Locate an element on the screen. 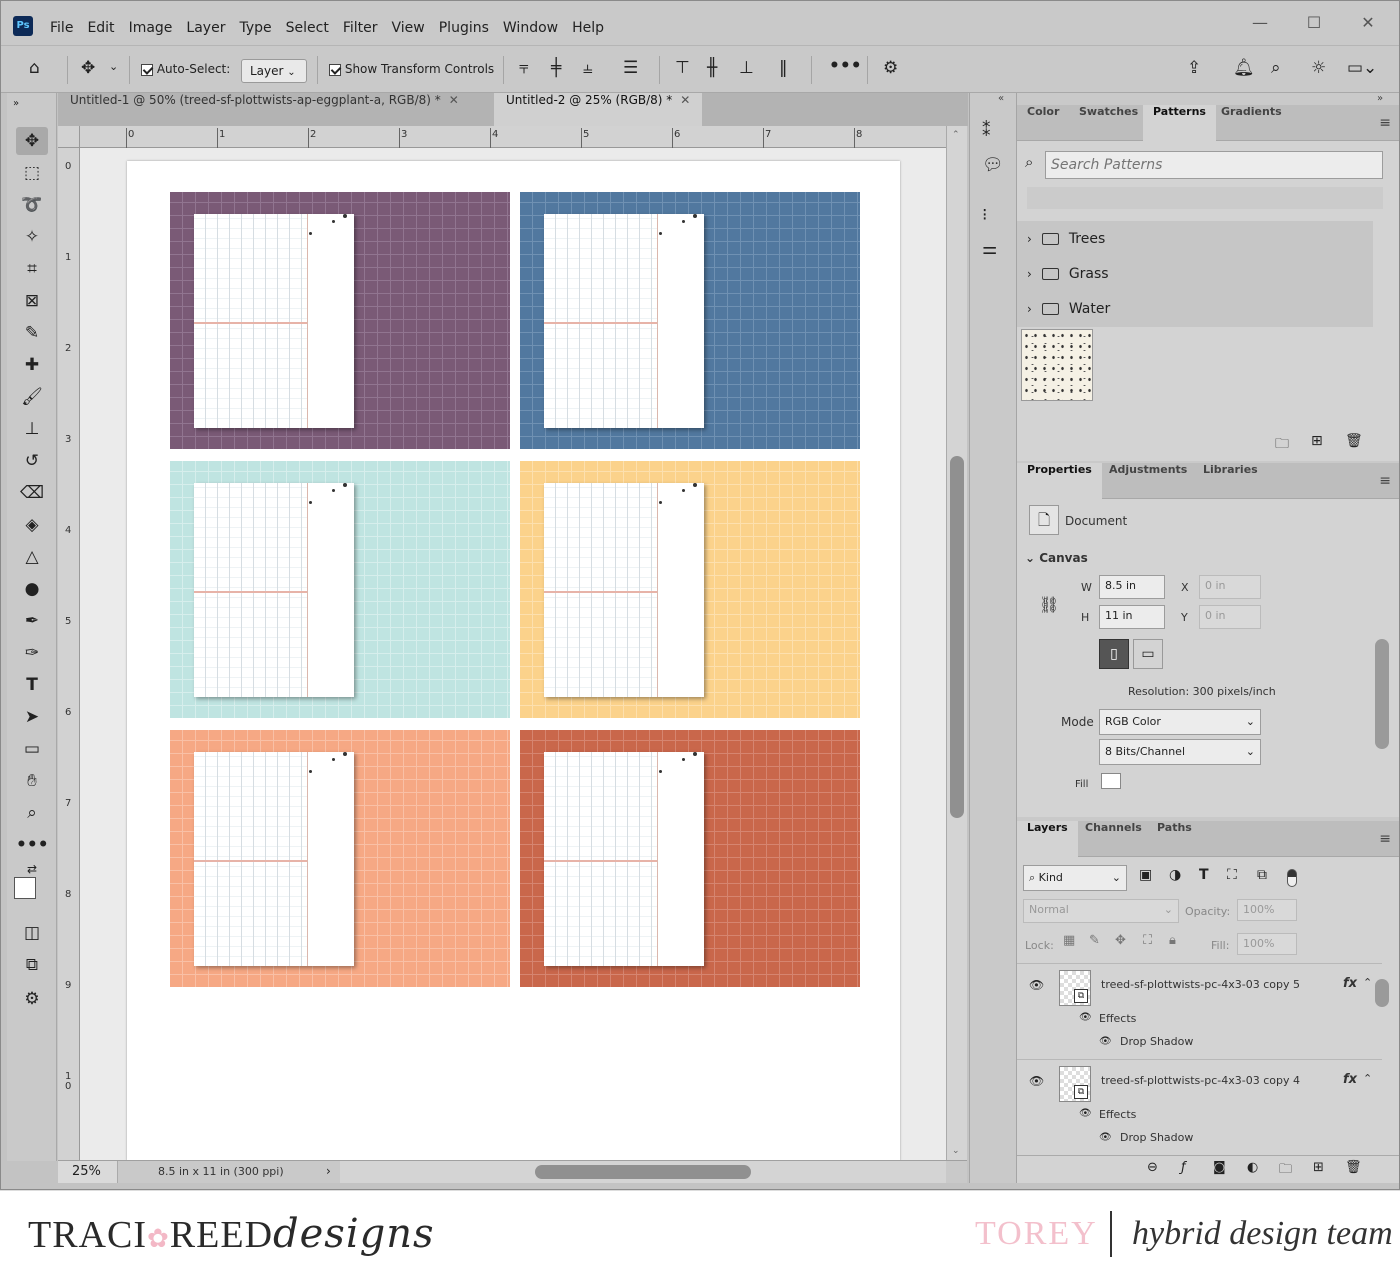 This screenshot has height=1276, width=1400. rectangle-tool-icon: ▭ is located at coordinates (32, 749).